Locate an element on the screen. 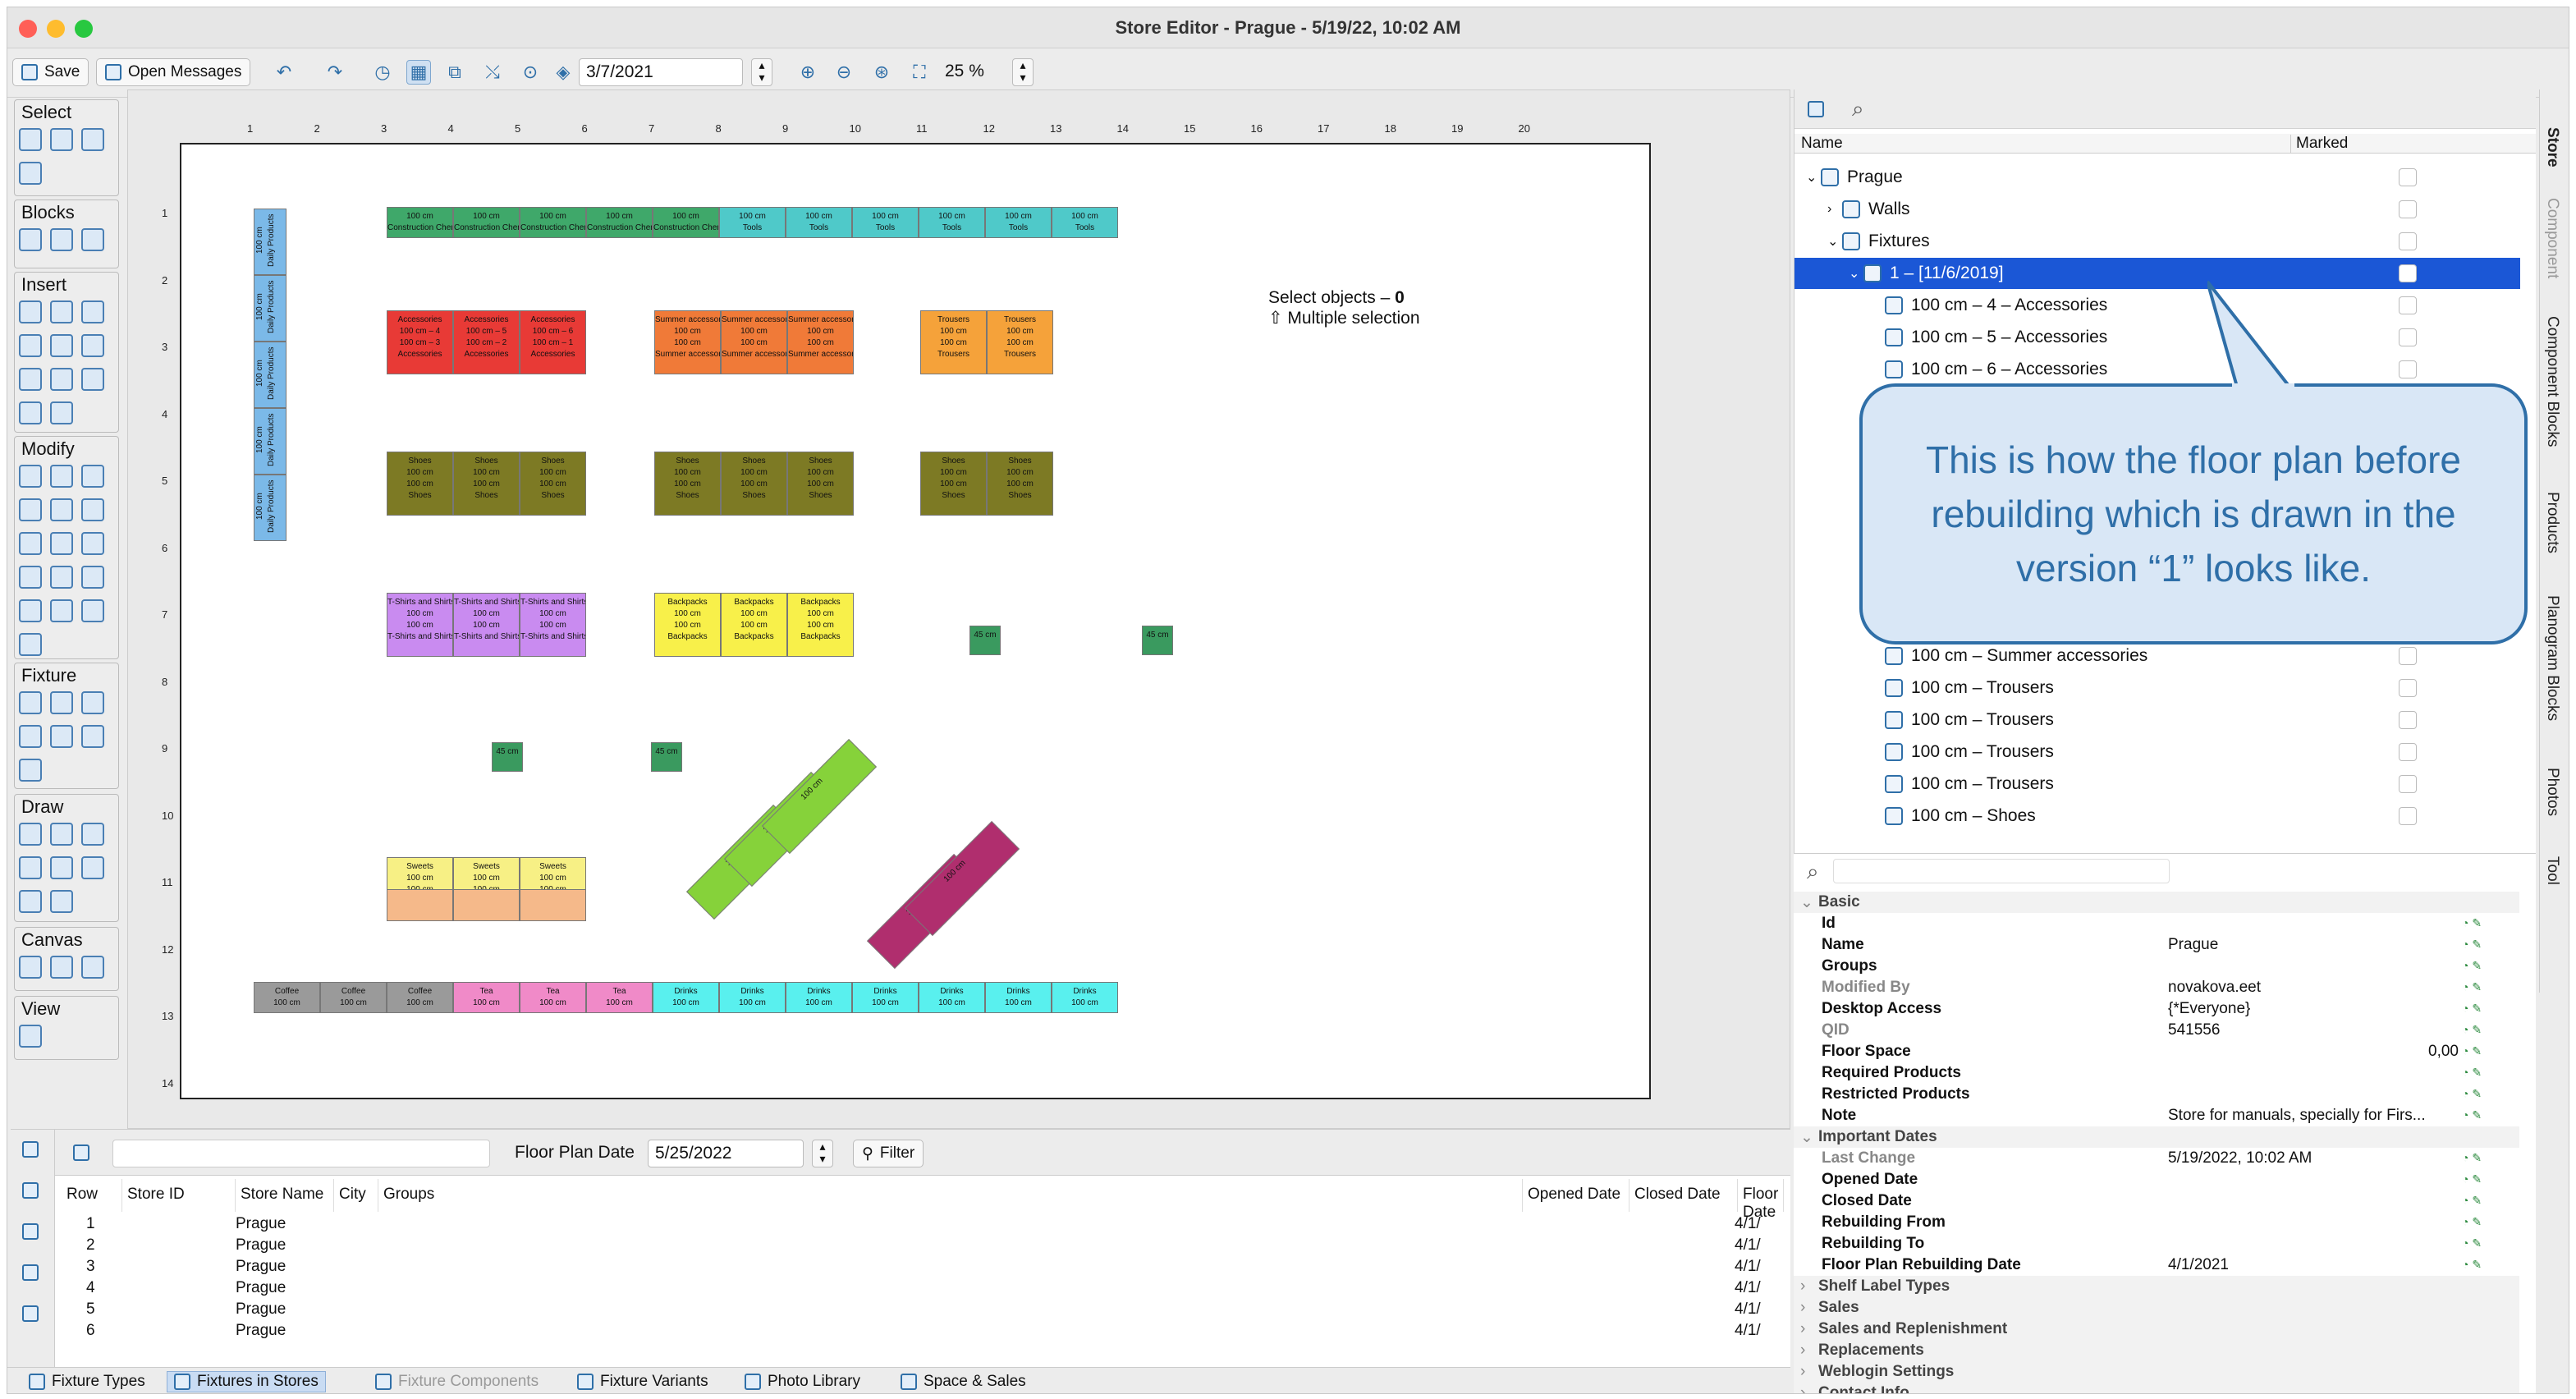  order-icon is located at coordinates (92, 610).